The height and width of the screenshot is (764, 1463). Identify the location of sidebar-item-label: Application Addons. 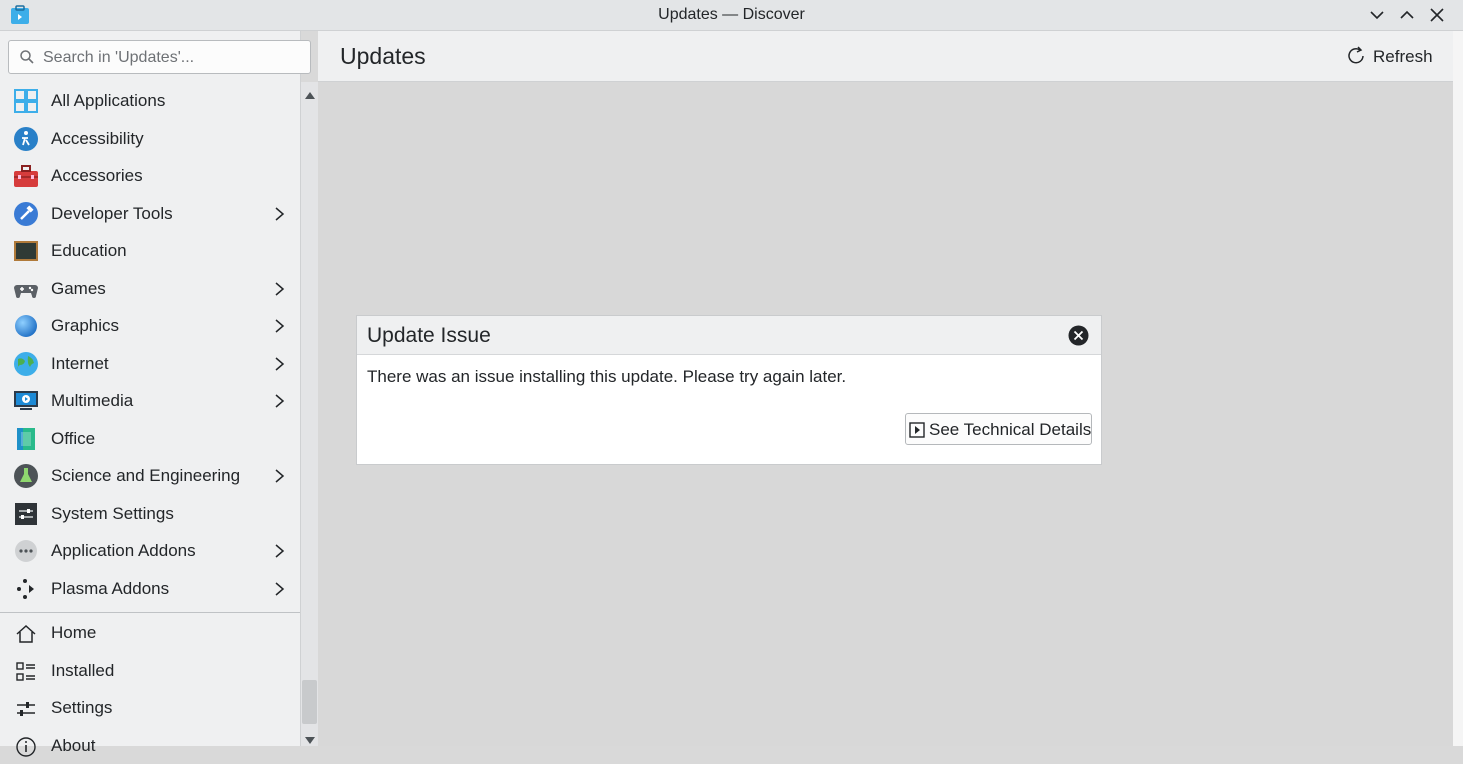
(123, 551).